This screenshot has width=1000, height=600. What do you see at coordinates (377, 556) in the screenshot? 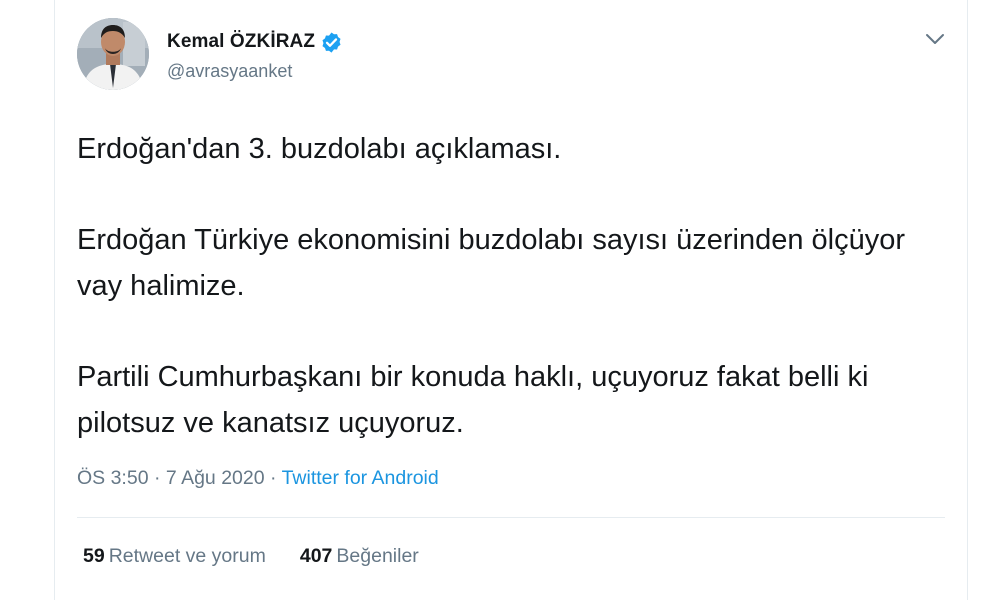
I see `likes-label: Beğeniler` at bounding box center [377, 556].